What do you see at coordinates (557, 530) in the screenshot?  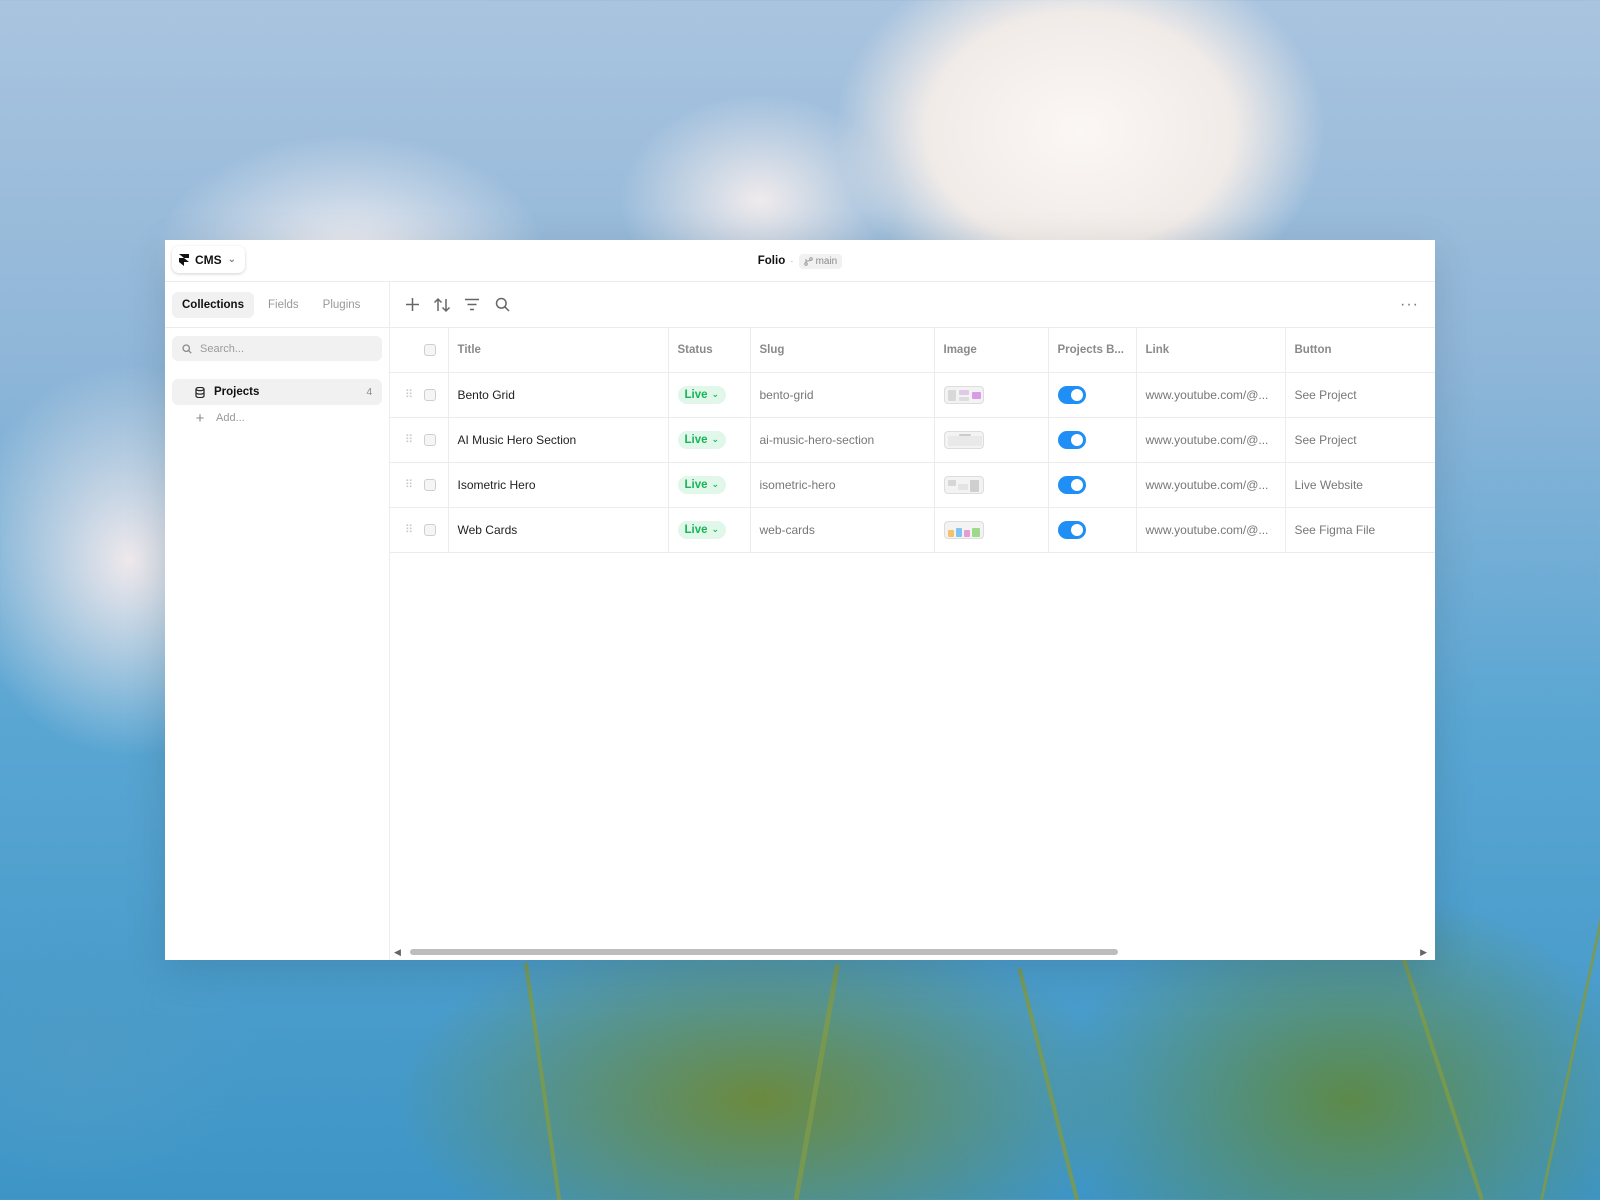 I see `cell-title: Web Cards` at bounding box center [557, 530].